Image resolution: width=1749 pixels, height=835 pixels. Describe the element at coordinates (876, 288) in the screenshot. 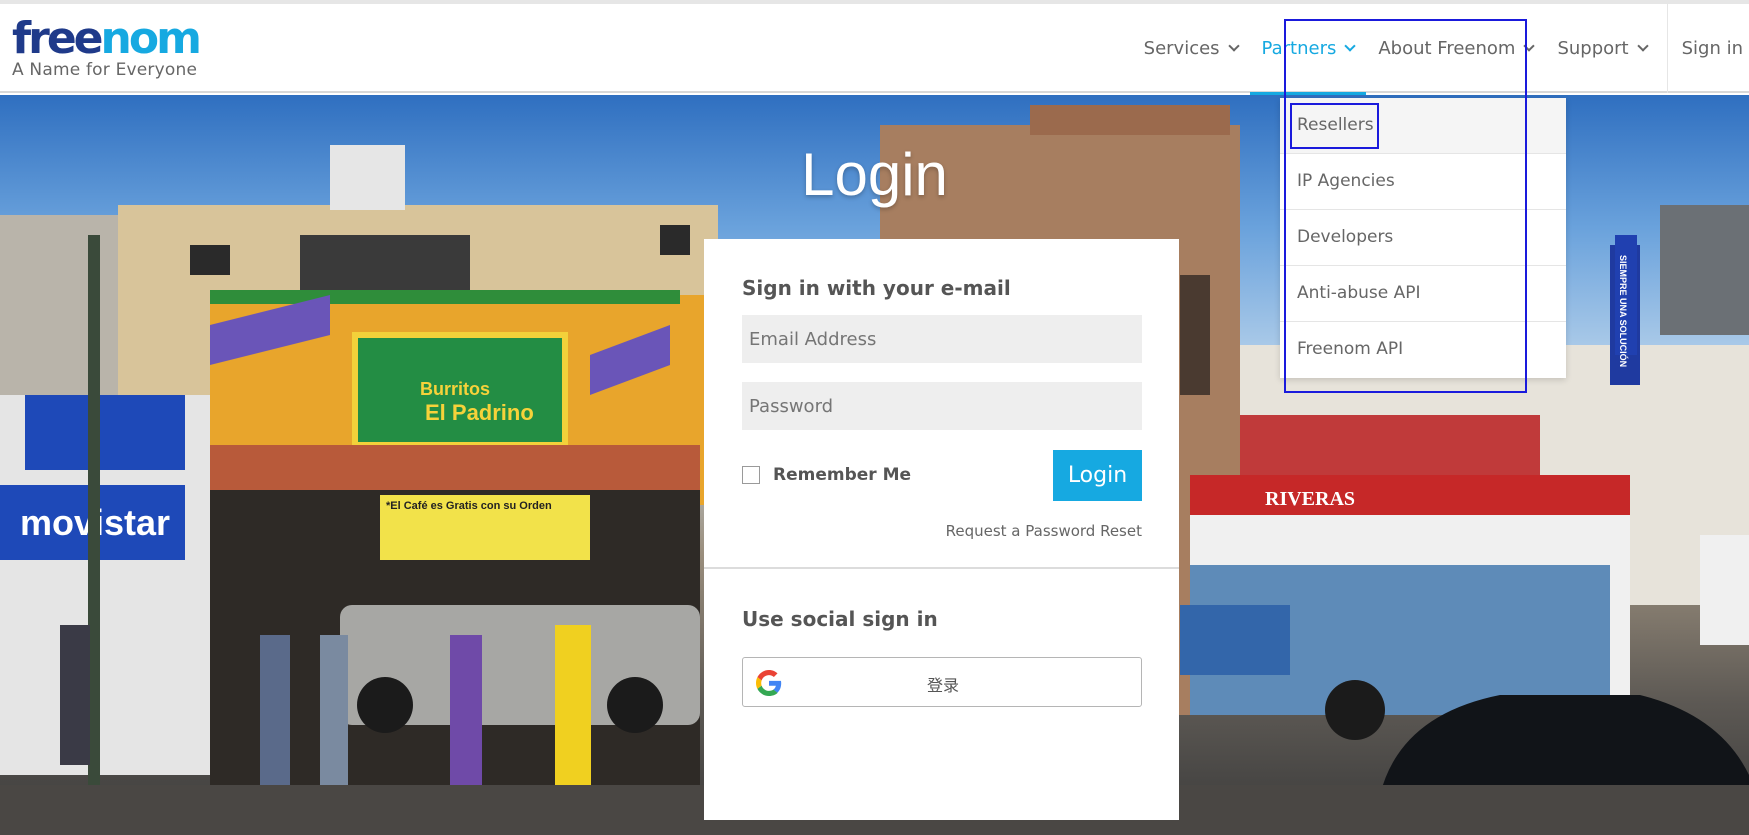

I see `email-signin-heading: Sign in with your e-mail` at that location.